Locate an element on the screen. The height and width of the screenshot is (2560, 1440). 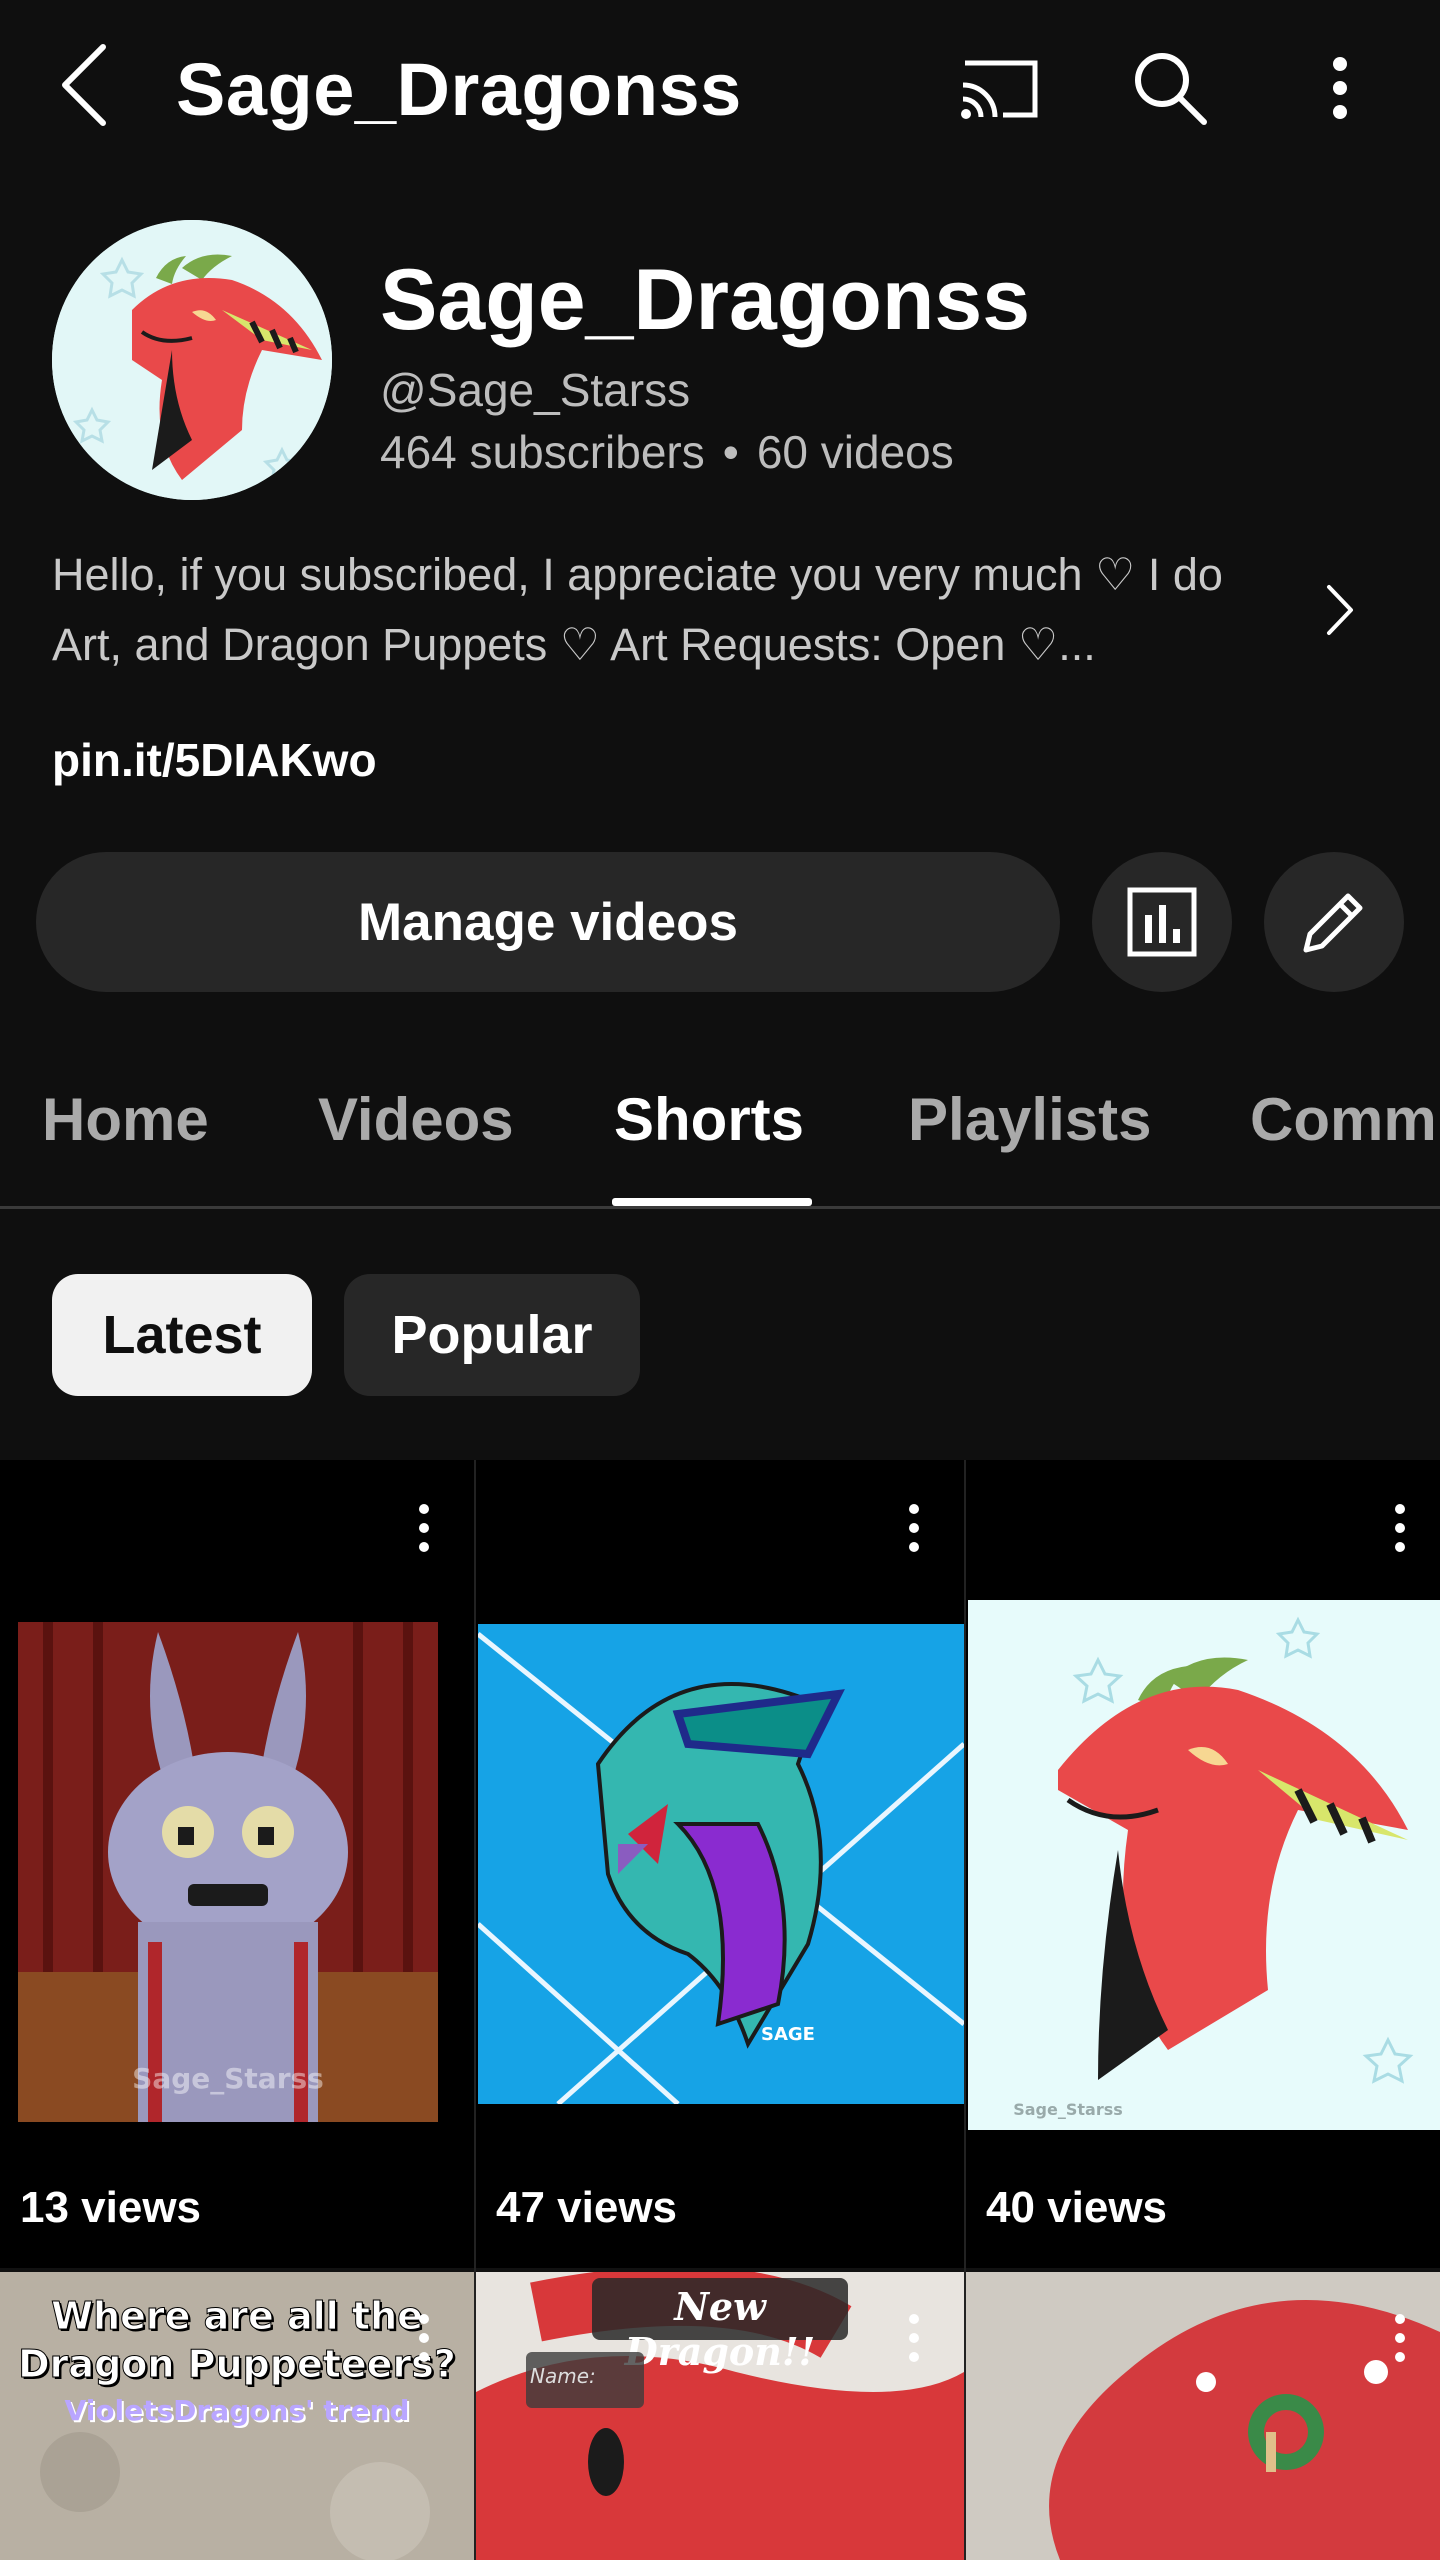
short-caption: VioletsDragons' trend is located at coordinates (237, 2410).